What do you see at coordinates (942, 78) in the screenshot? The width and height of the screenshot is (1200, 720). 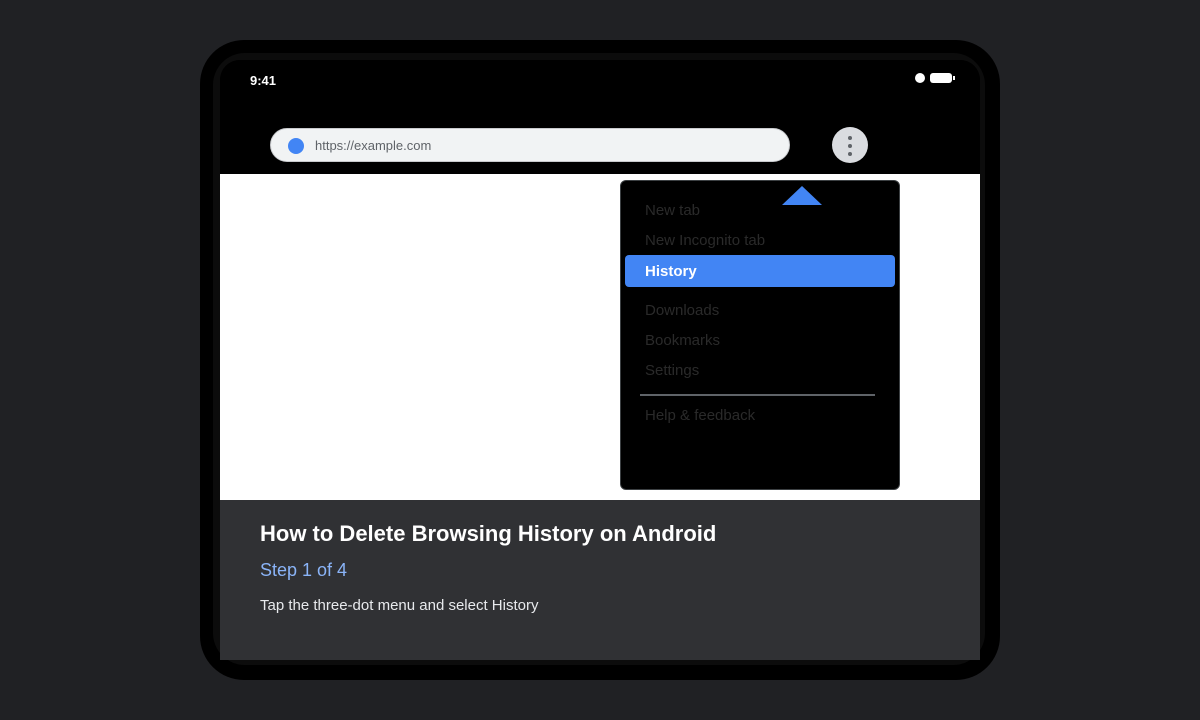 I see `battery-icon` at bounding box center [942, 78].